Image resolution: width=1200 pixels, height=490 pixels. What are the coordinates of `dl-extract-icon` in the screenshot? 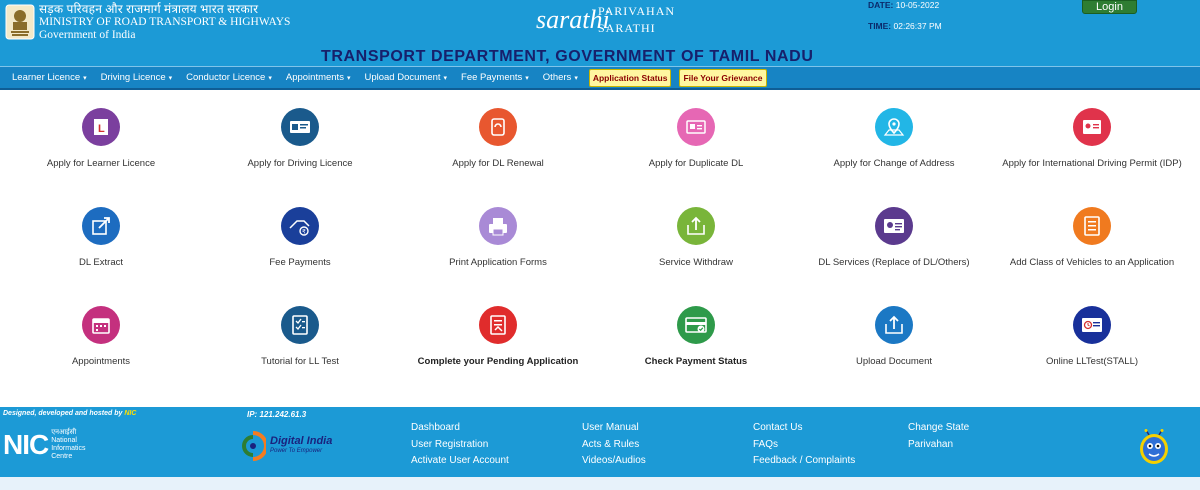 It's located at (101, 226).